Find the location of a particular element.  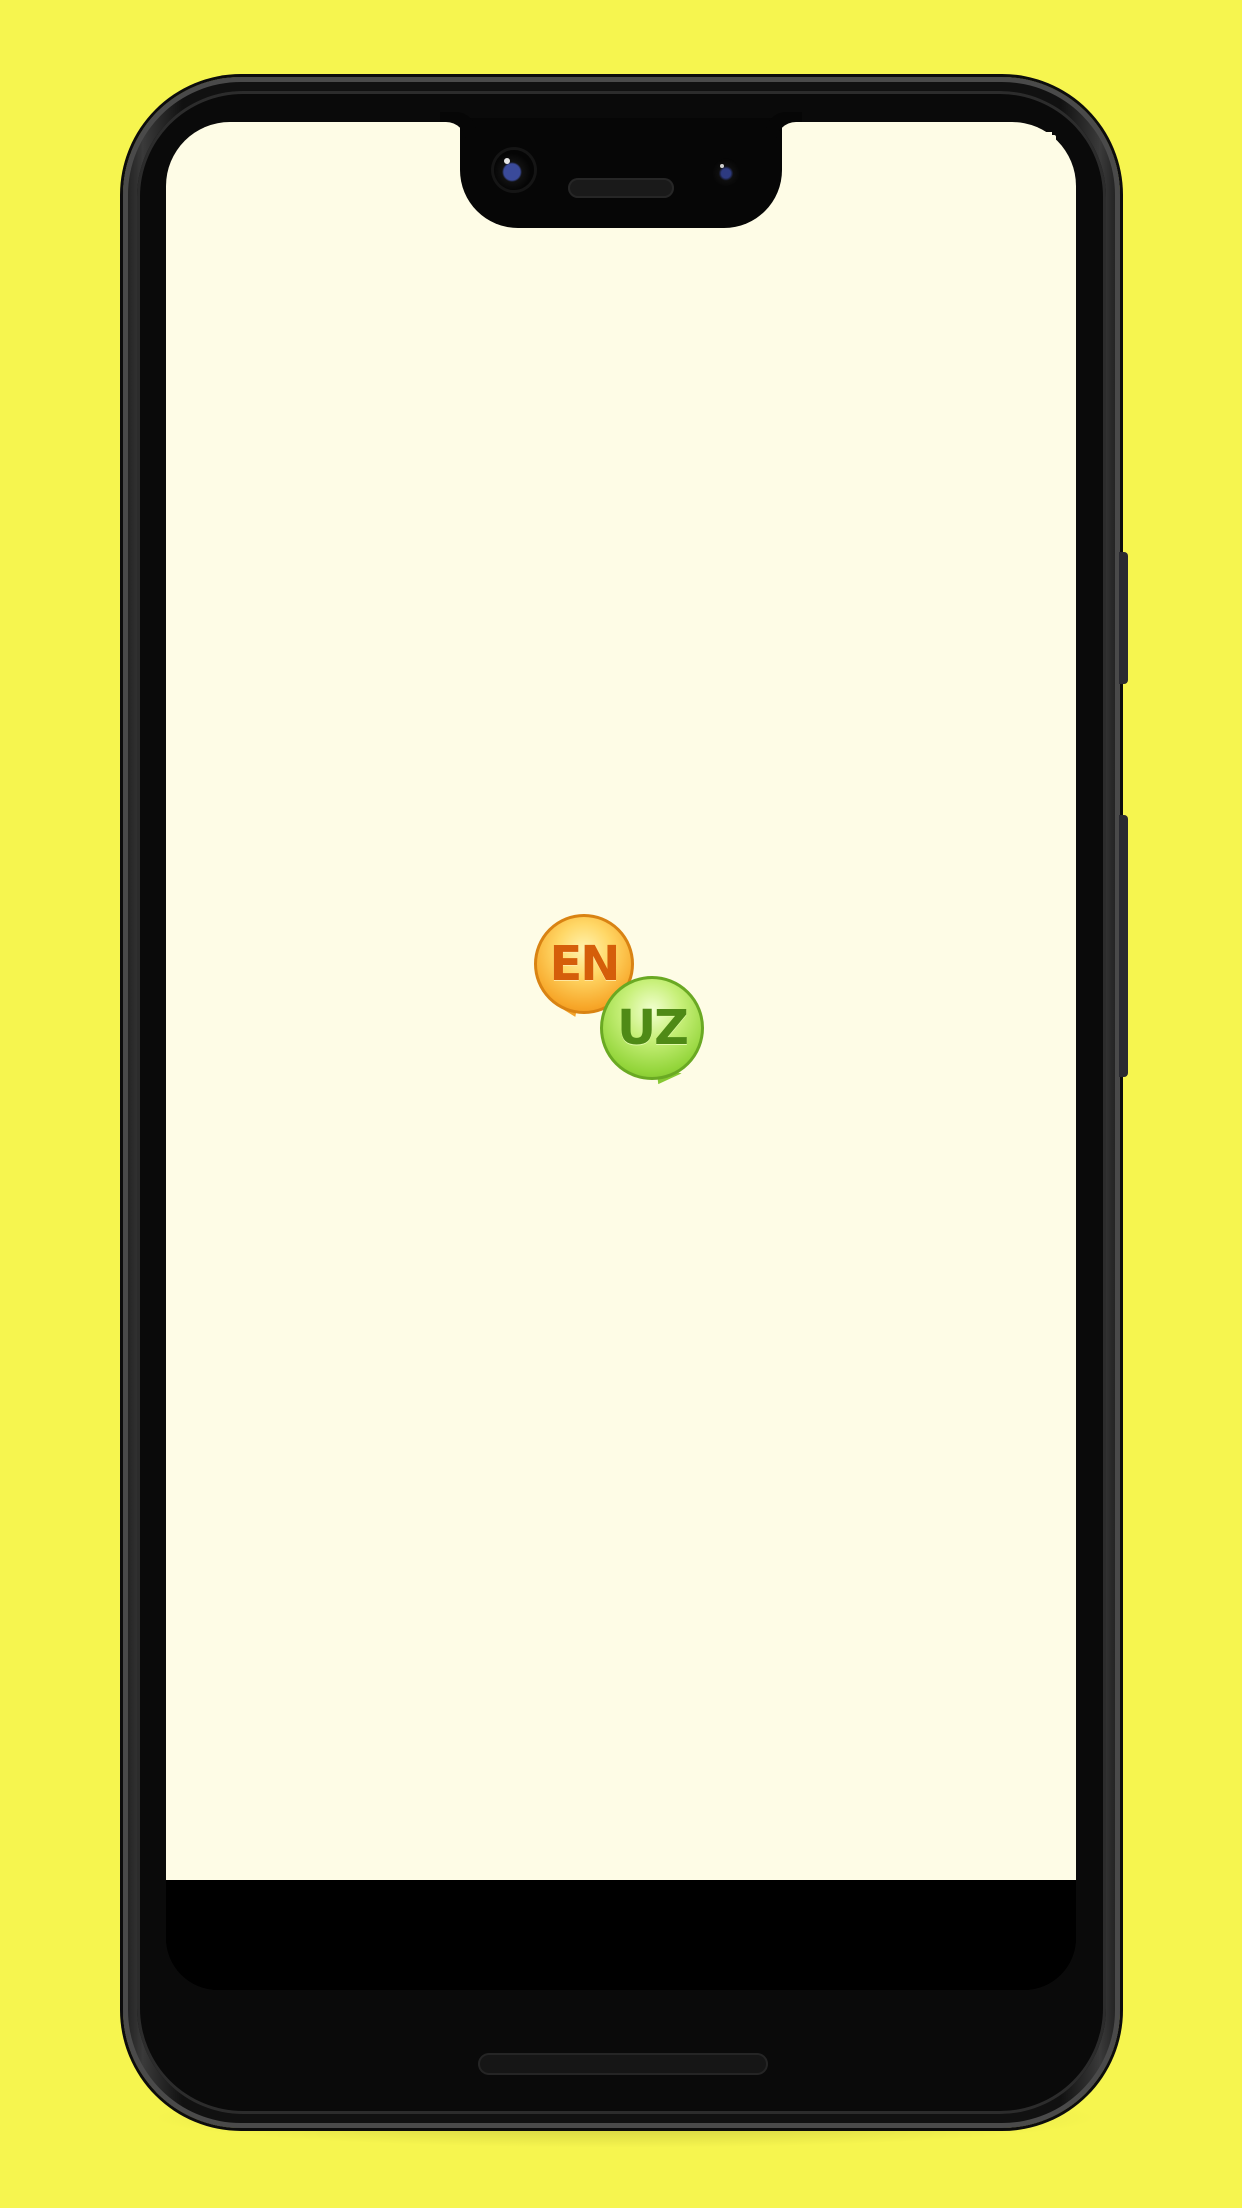

uz-speech-bubble: UZ is located at coordinates (654, 1032).